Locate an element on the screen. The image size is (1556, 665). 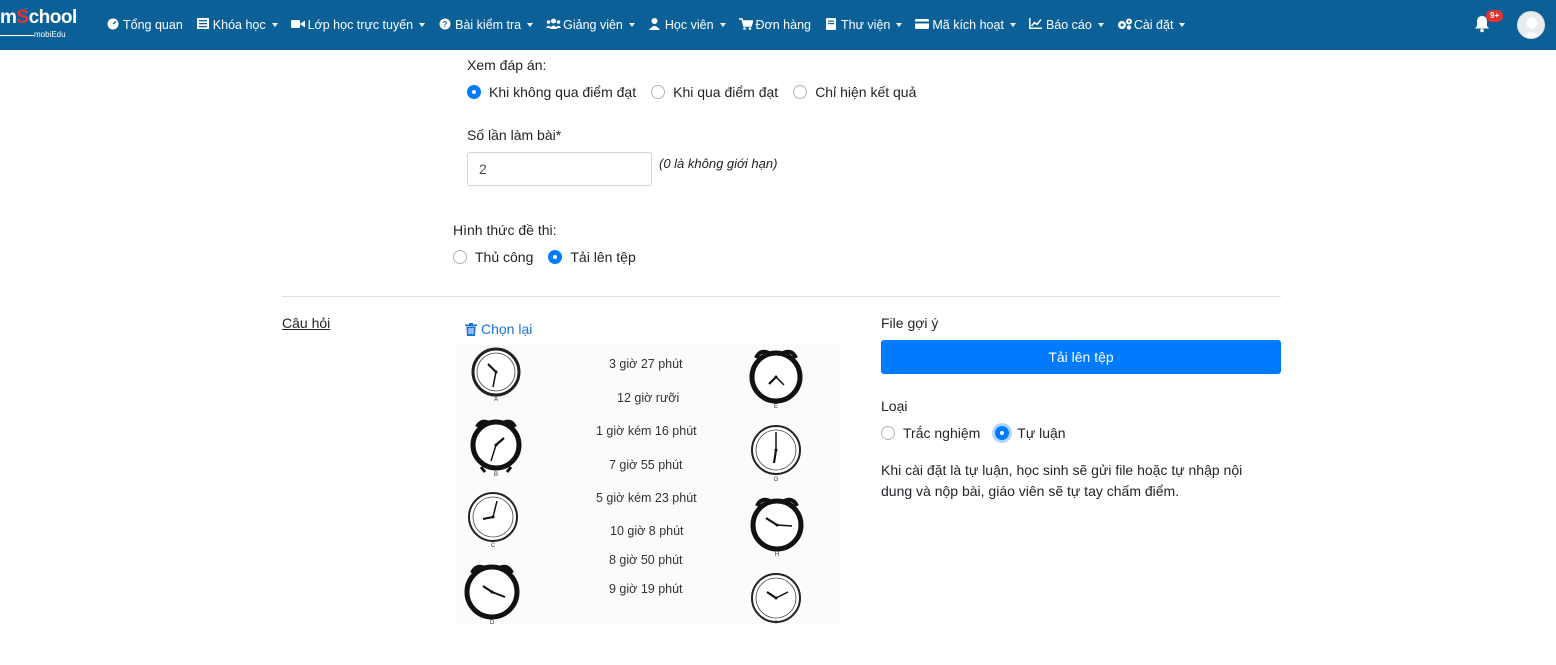
worksheet-time-7: 8 giờ 50 phút is located at coordinates (646, 560).